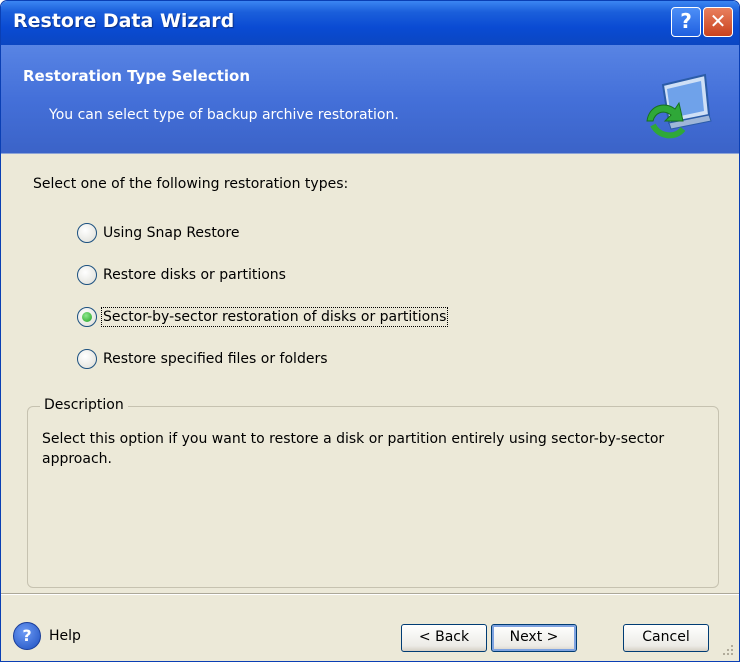 This screenshot has width=740, height=662. Describe the element at coordinates (84, 405) in the screenshot. I see `description-legend: Description` at that location.